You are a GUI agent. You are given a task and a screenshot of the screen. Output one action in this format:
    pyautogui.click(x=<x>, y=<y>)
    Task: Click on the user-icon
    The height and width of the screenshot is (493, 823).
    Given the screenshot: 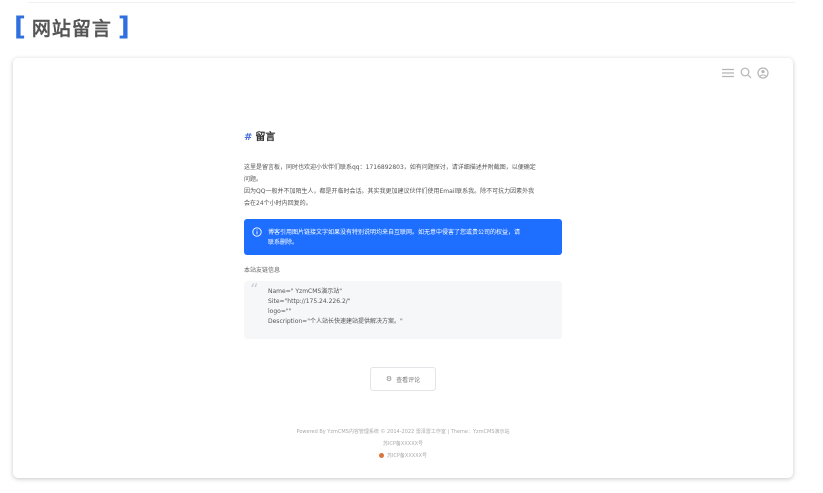 What is the action you would take?
    pyautogui.click(x=763, y=73)
    